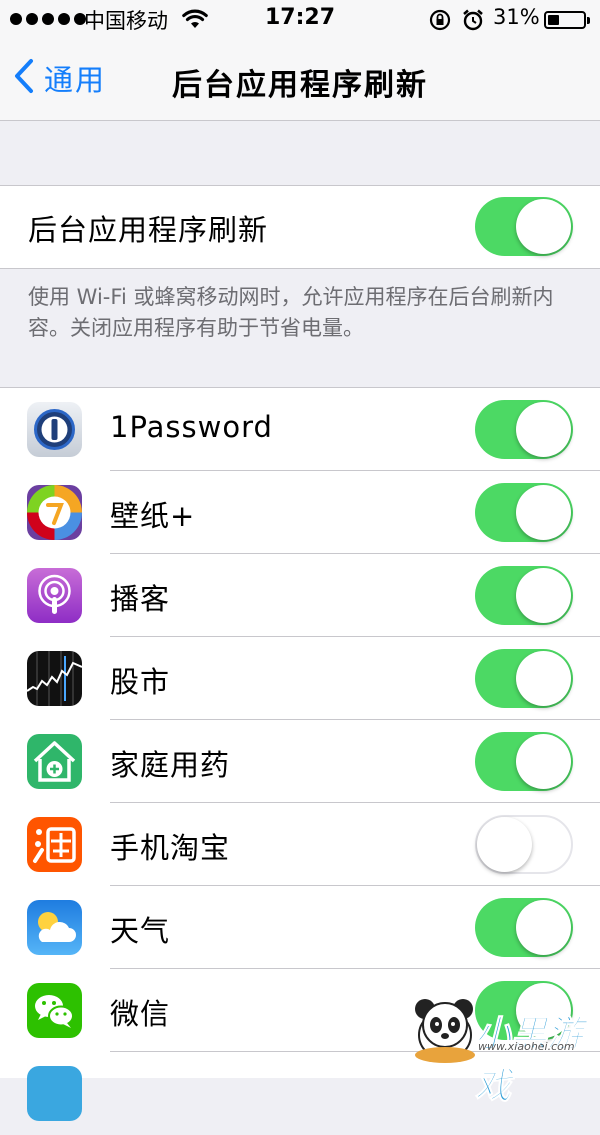 The width and height of the screenshot is (600, 1135). Describe the element at coordinates (524, 226) in the screenshot. I see `background-refresh-toggle` at that location.